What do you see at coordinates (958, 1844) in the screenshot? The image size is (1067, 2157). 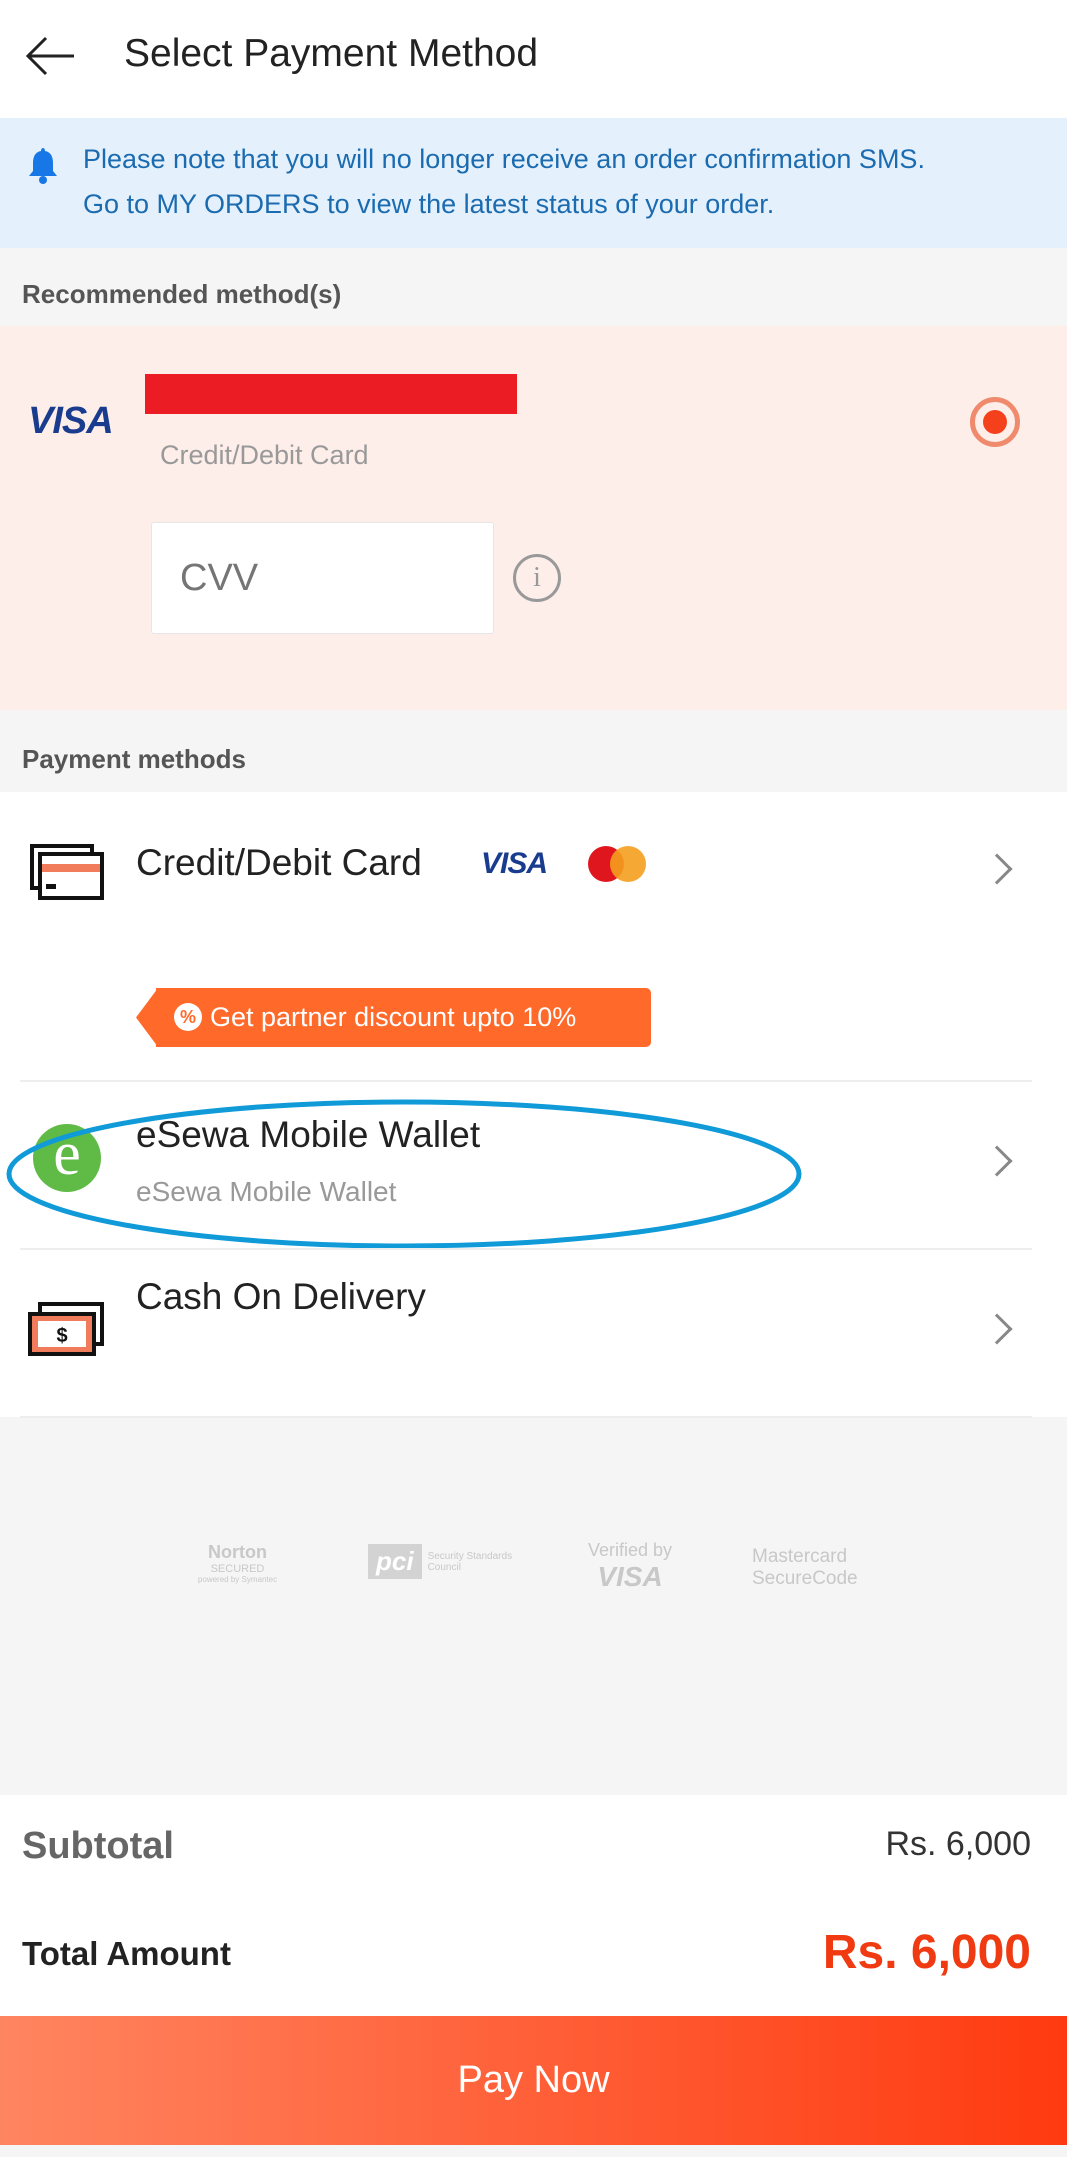 I see `subtotal-value: Rs. 6,000` at bounding box center [958, 1844].